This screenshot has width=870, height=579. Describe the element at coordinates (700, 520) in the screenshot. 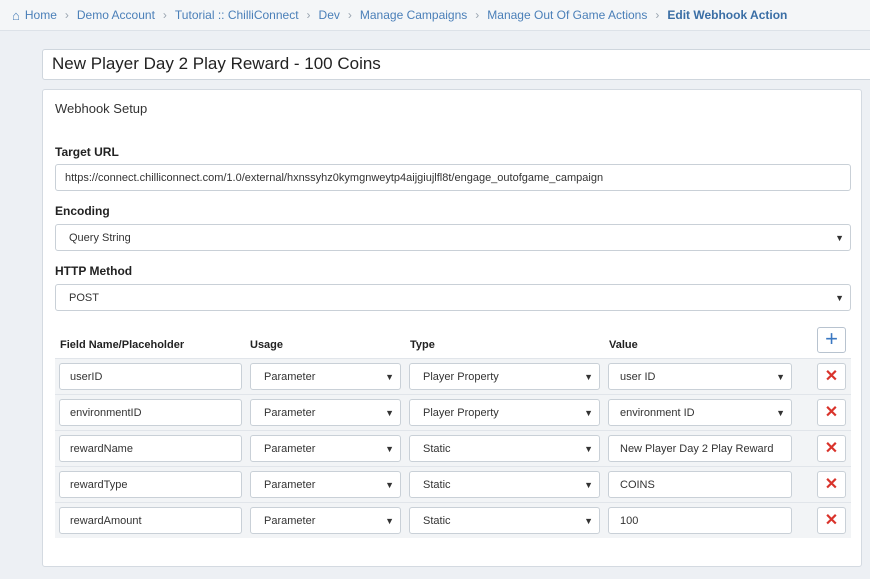

I see `value-input: 100` at that location.